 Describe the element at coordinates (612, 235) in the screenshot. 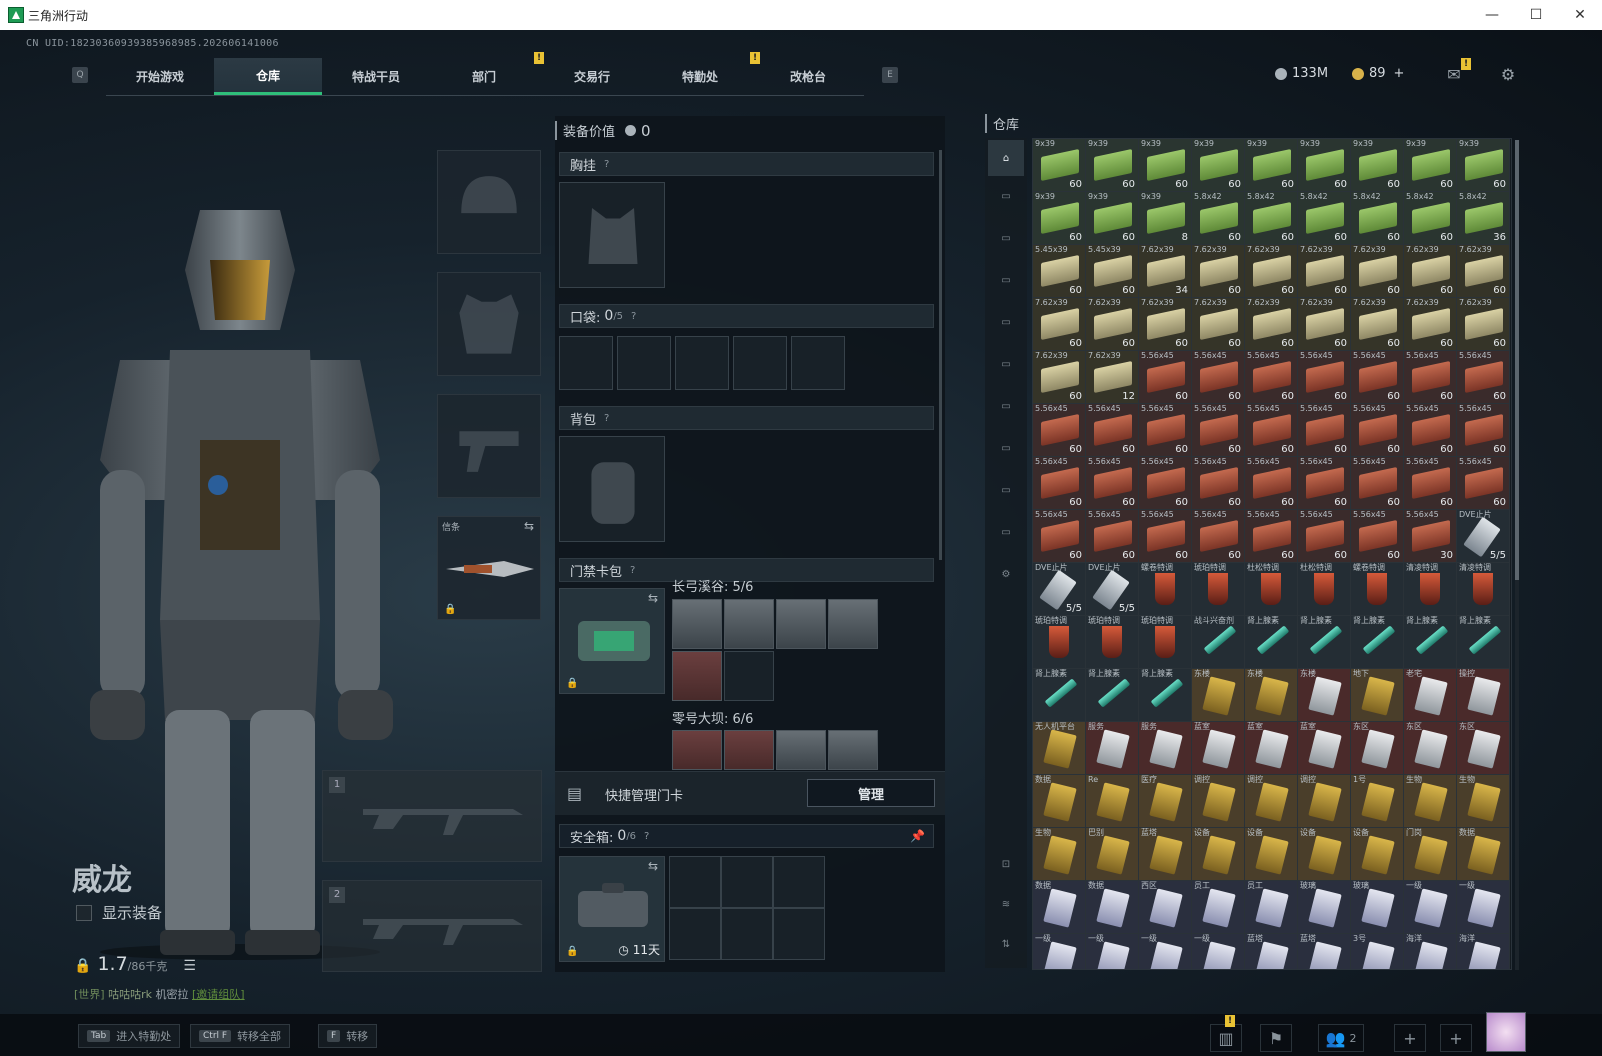

I see `chest-rig-slot` at that location.